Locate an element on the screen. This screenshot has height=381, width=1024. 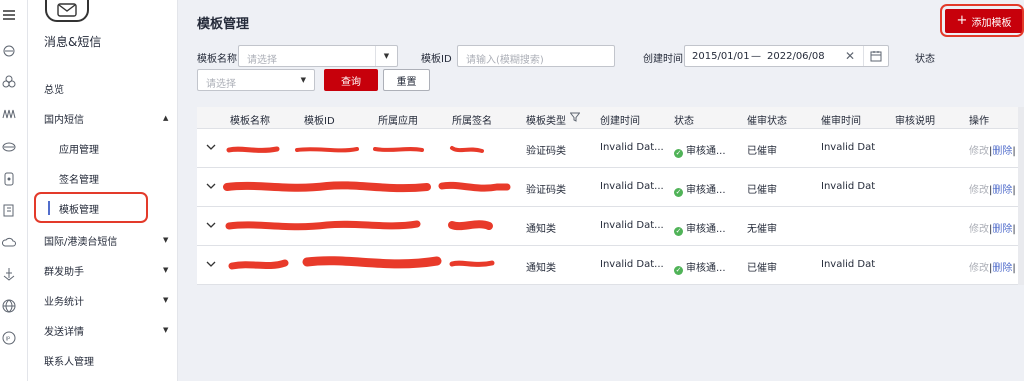
cloud-icon is located at coordinates (9, 242).